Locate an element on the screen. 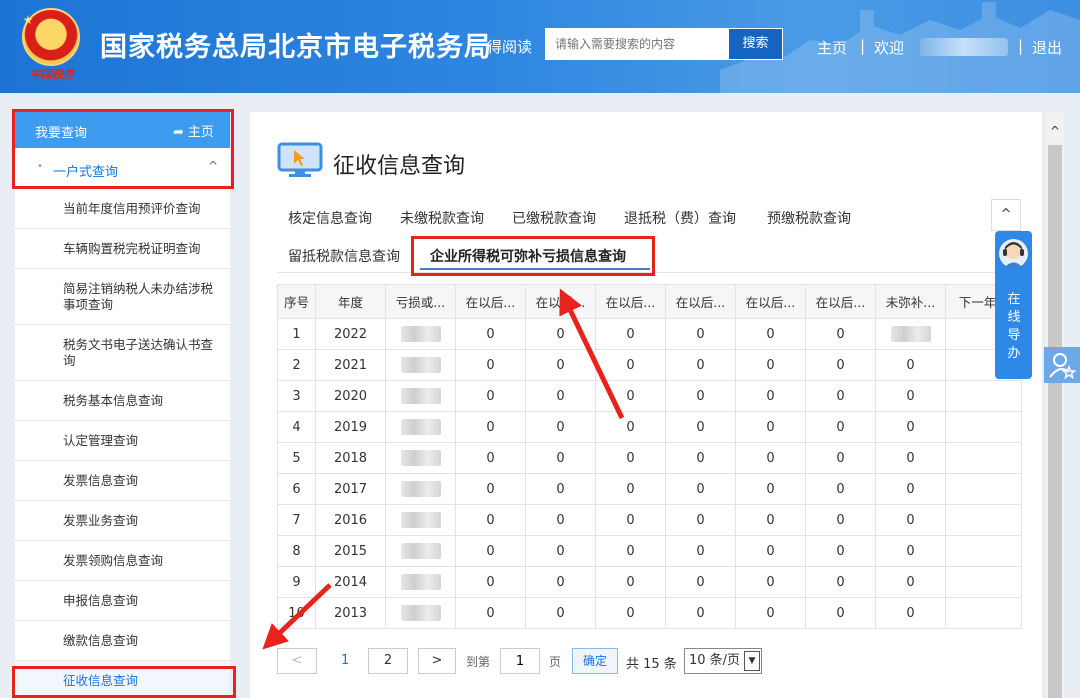 The height and width of the screenshot is (698, 1080). year-cell: 2021 is located at coordinates (350, 365).